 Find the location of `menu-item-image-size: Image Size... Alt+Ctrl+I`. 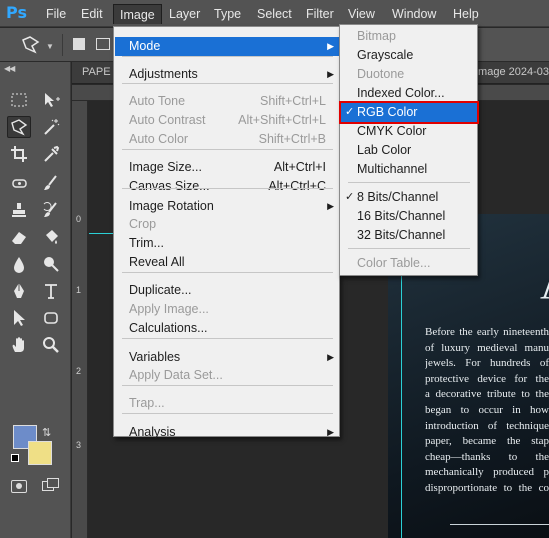

menu-item-image-size: Image Size... Alt+Ctrl+I is located at coordinates (227, 167).